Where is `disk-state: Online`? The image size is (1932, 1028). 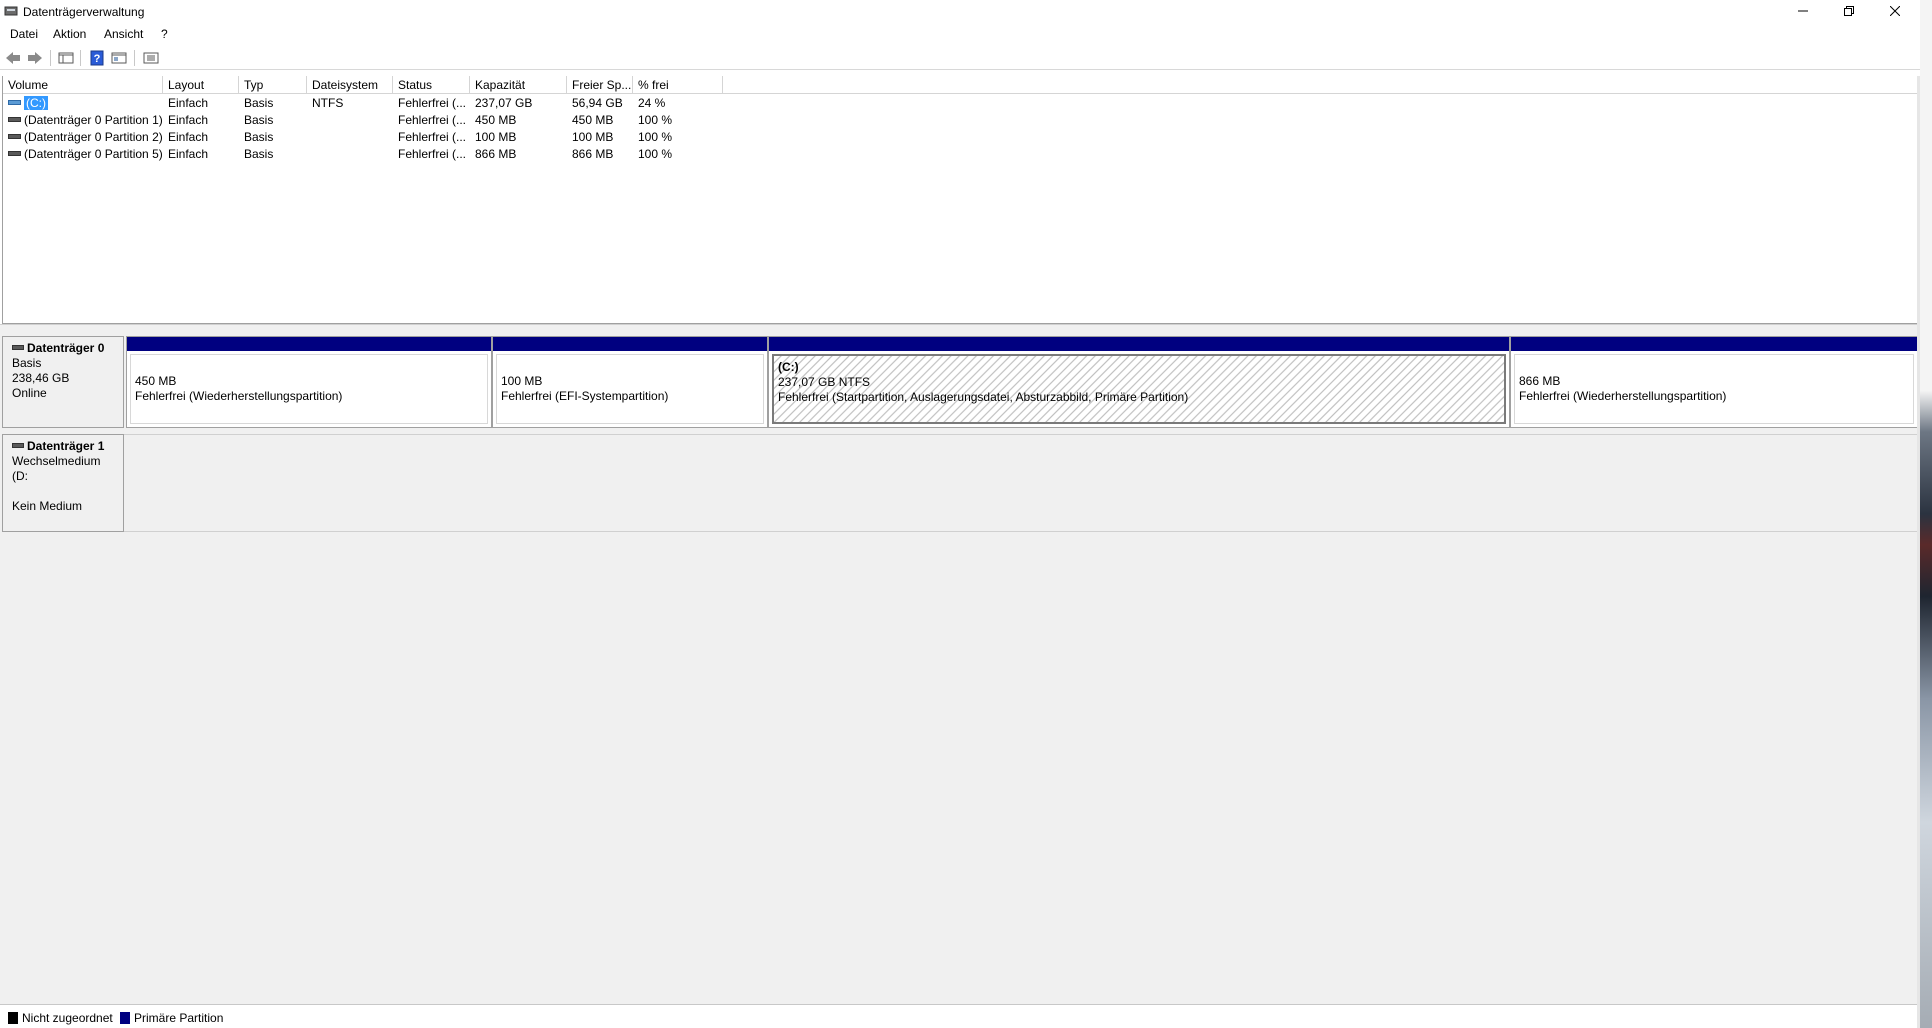 disk-state: Online is located at coordinates (29, 393).